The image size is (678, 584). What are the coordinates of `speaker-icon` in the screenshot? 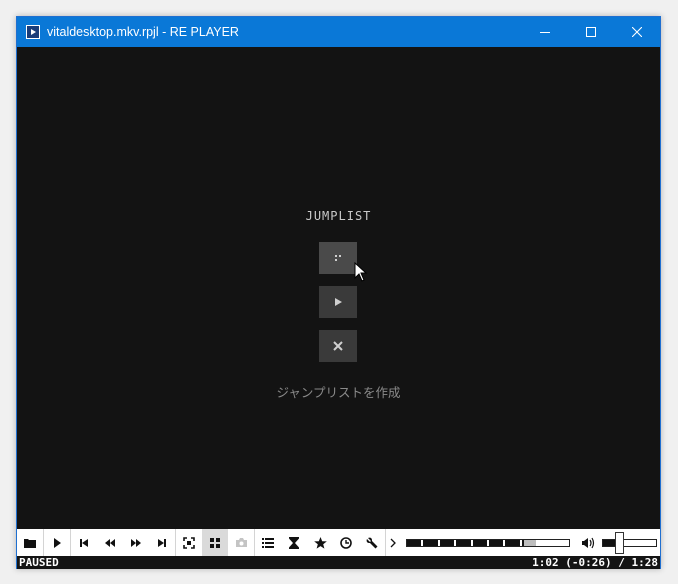 It's located at (588, 542).